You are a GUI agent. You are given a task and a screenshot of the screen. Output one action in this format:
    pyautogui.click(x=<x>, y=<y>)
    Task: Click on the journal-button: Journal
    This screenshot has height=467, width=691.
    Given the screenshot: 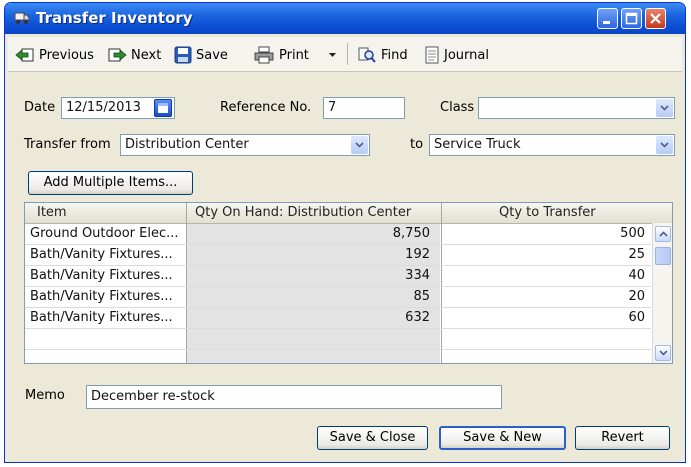 What is the action you would take?
    pyautogui.click(x=456, y=55)
    